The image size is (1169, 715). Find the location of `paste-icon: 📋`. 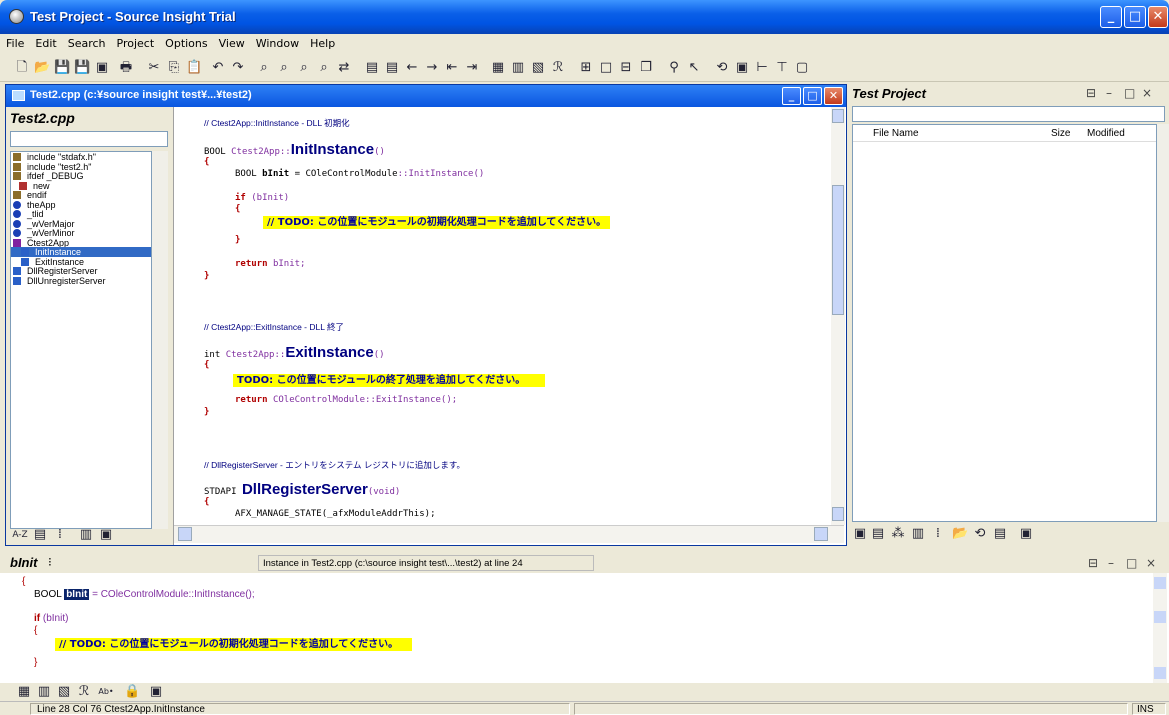

paste-icon: 📋 is located at coordinates (194, 68).